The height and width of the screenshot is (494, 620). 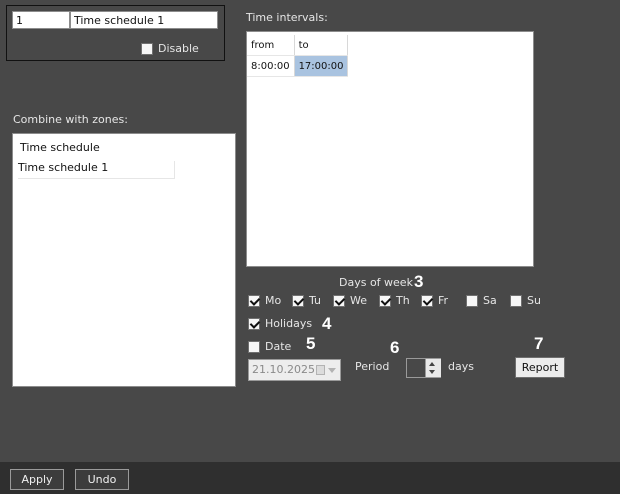 I want to click on period-stepper, so click(x=423, y=368).